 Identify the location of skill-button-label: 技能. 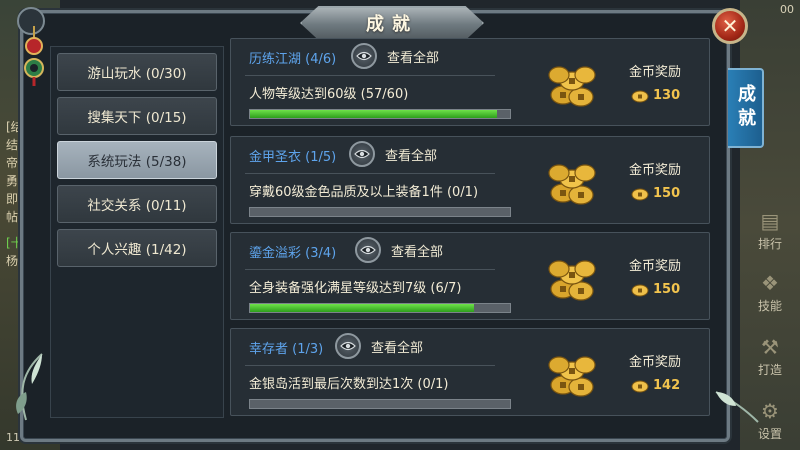
(769, 306).